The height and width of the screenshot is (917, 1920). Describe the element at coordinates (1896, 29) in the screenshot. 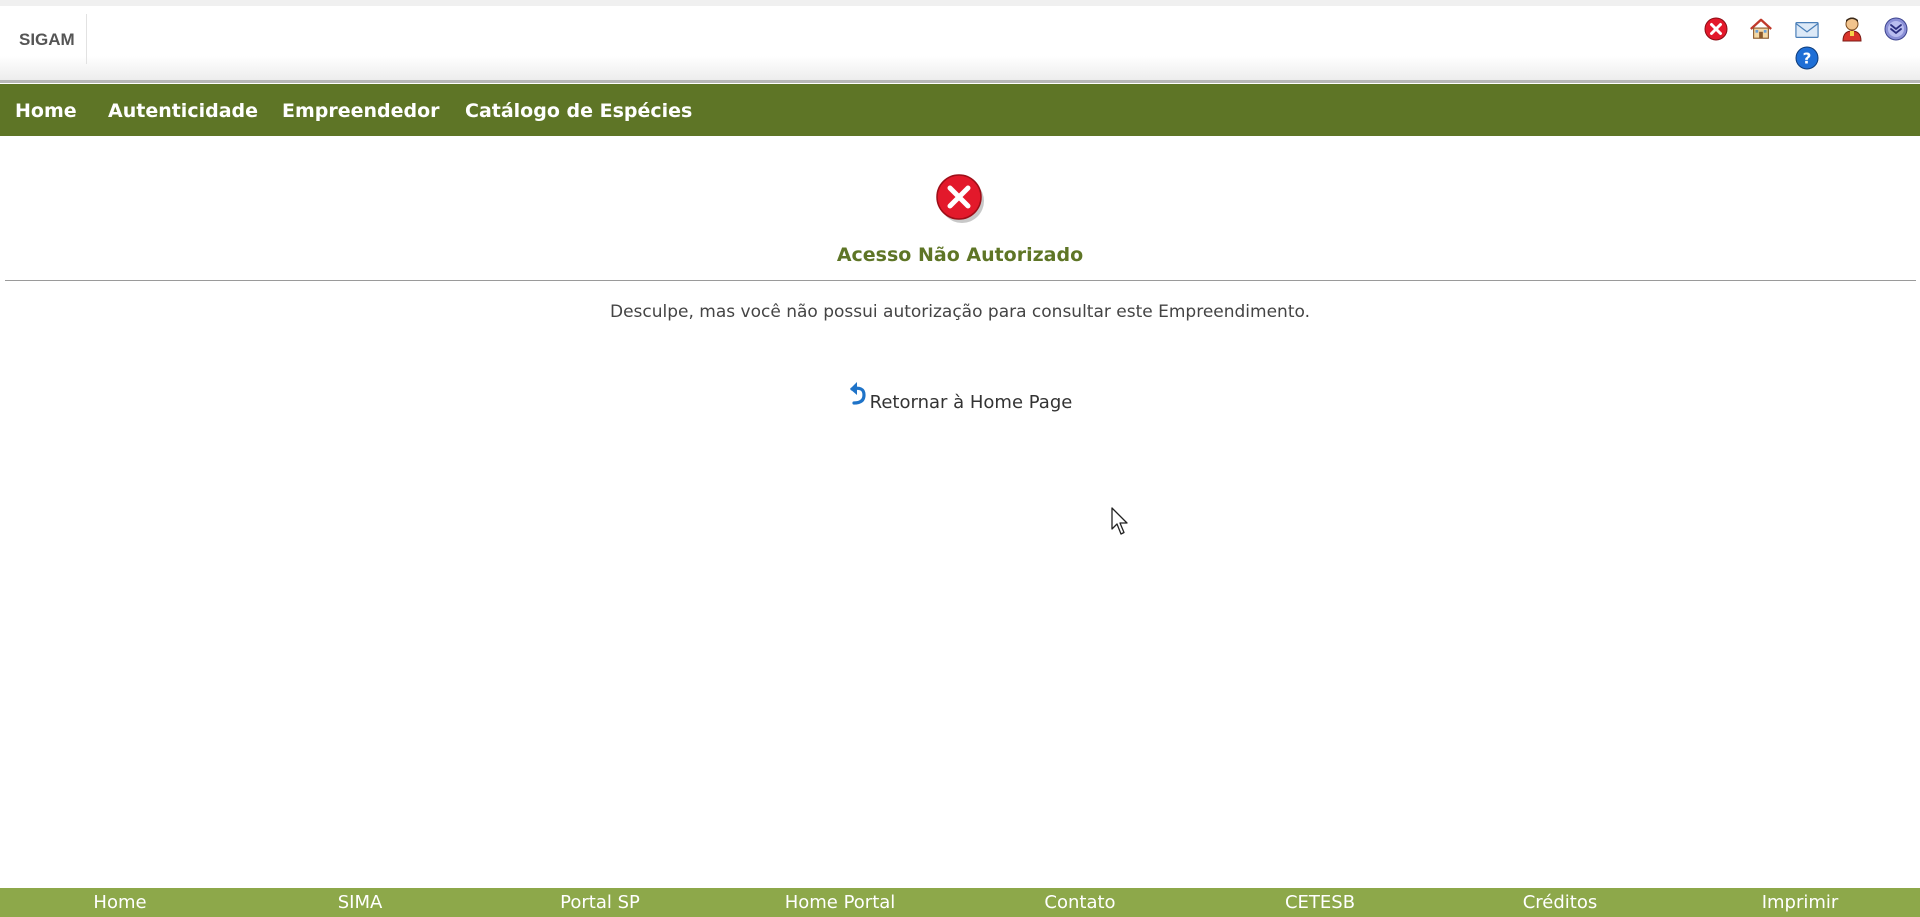

I see `chevron-down-circle-icon` at that location.